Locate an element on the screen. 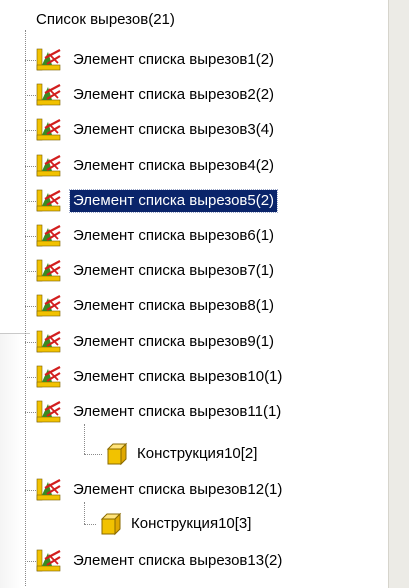 The height and width of the screenshot is (588, 409). cut-list-item-13: Элемент списка вырезов13(2) is located at coordinates (211, 561).